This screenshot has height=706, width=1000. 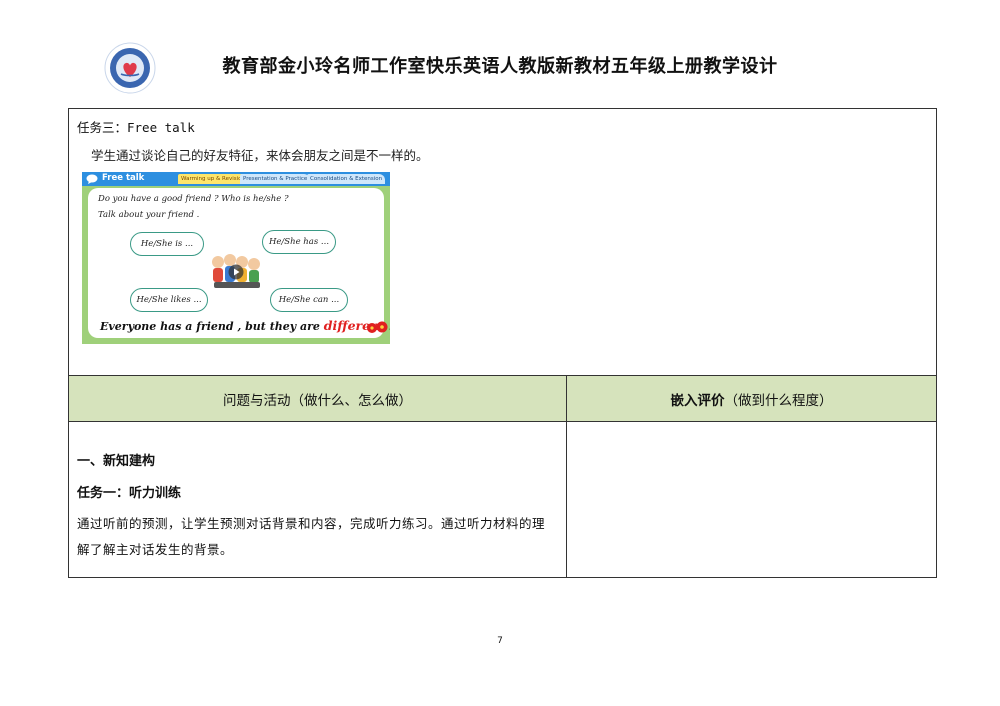 I want to click on task3-title: 任务三：Free talk, so click(x=136, y=127).